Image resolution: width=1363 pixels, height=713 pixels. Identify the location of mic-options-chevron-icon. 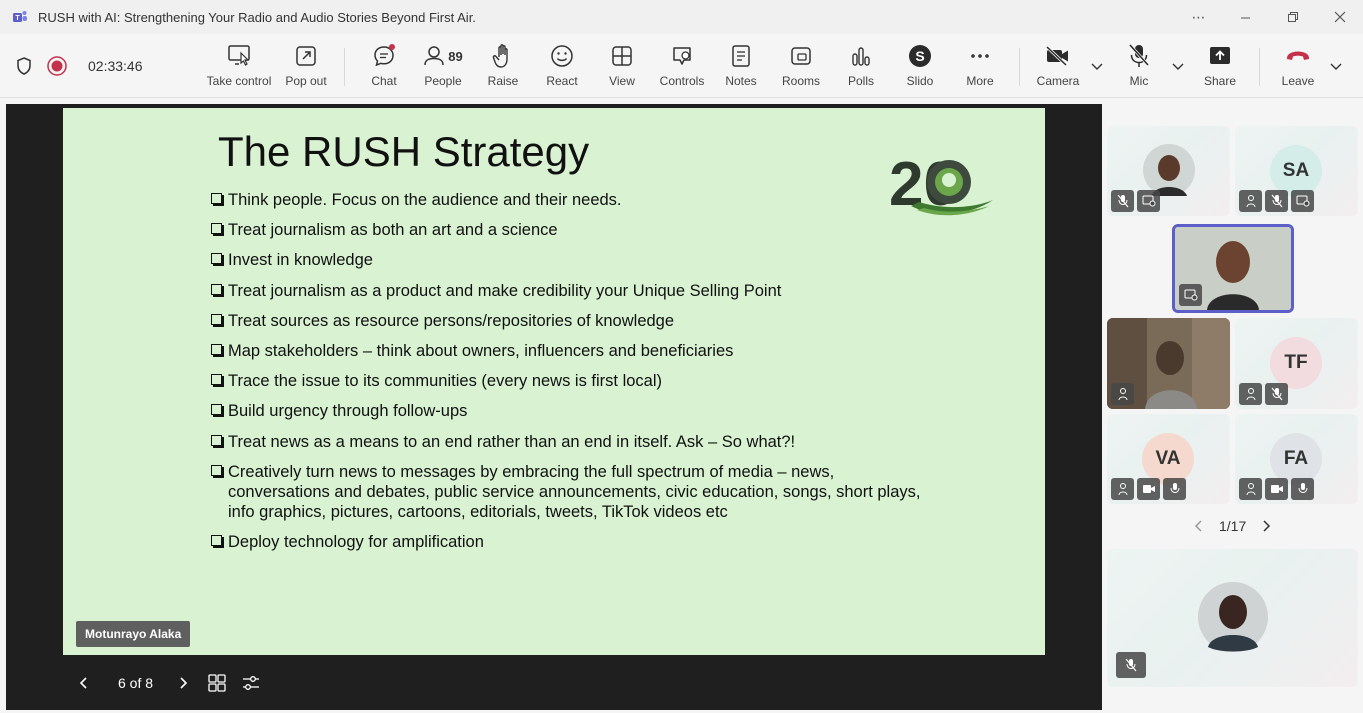
(1178, 66).